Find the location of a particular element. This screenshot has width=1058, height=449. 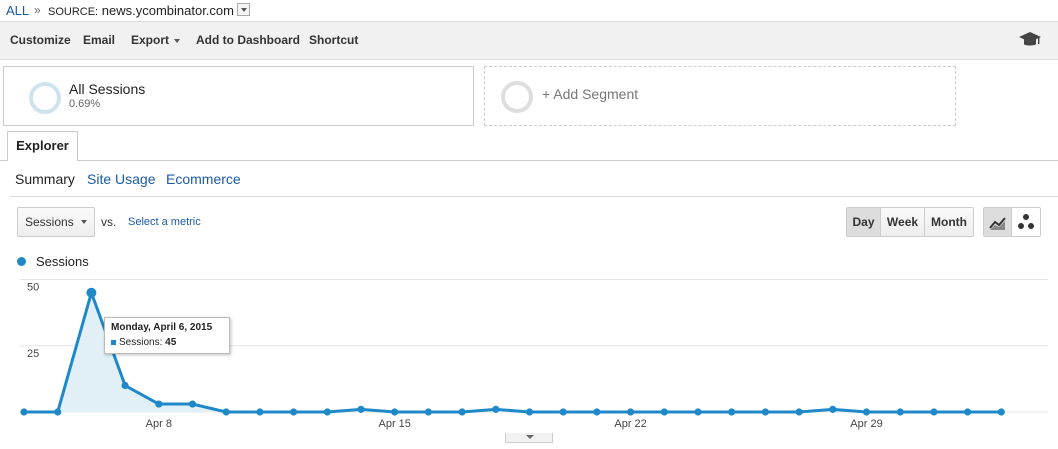

breadcrumb: ALL » SOURCE: news.ycombinator.com is located at coordinates (529, 10).